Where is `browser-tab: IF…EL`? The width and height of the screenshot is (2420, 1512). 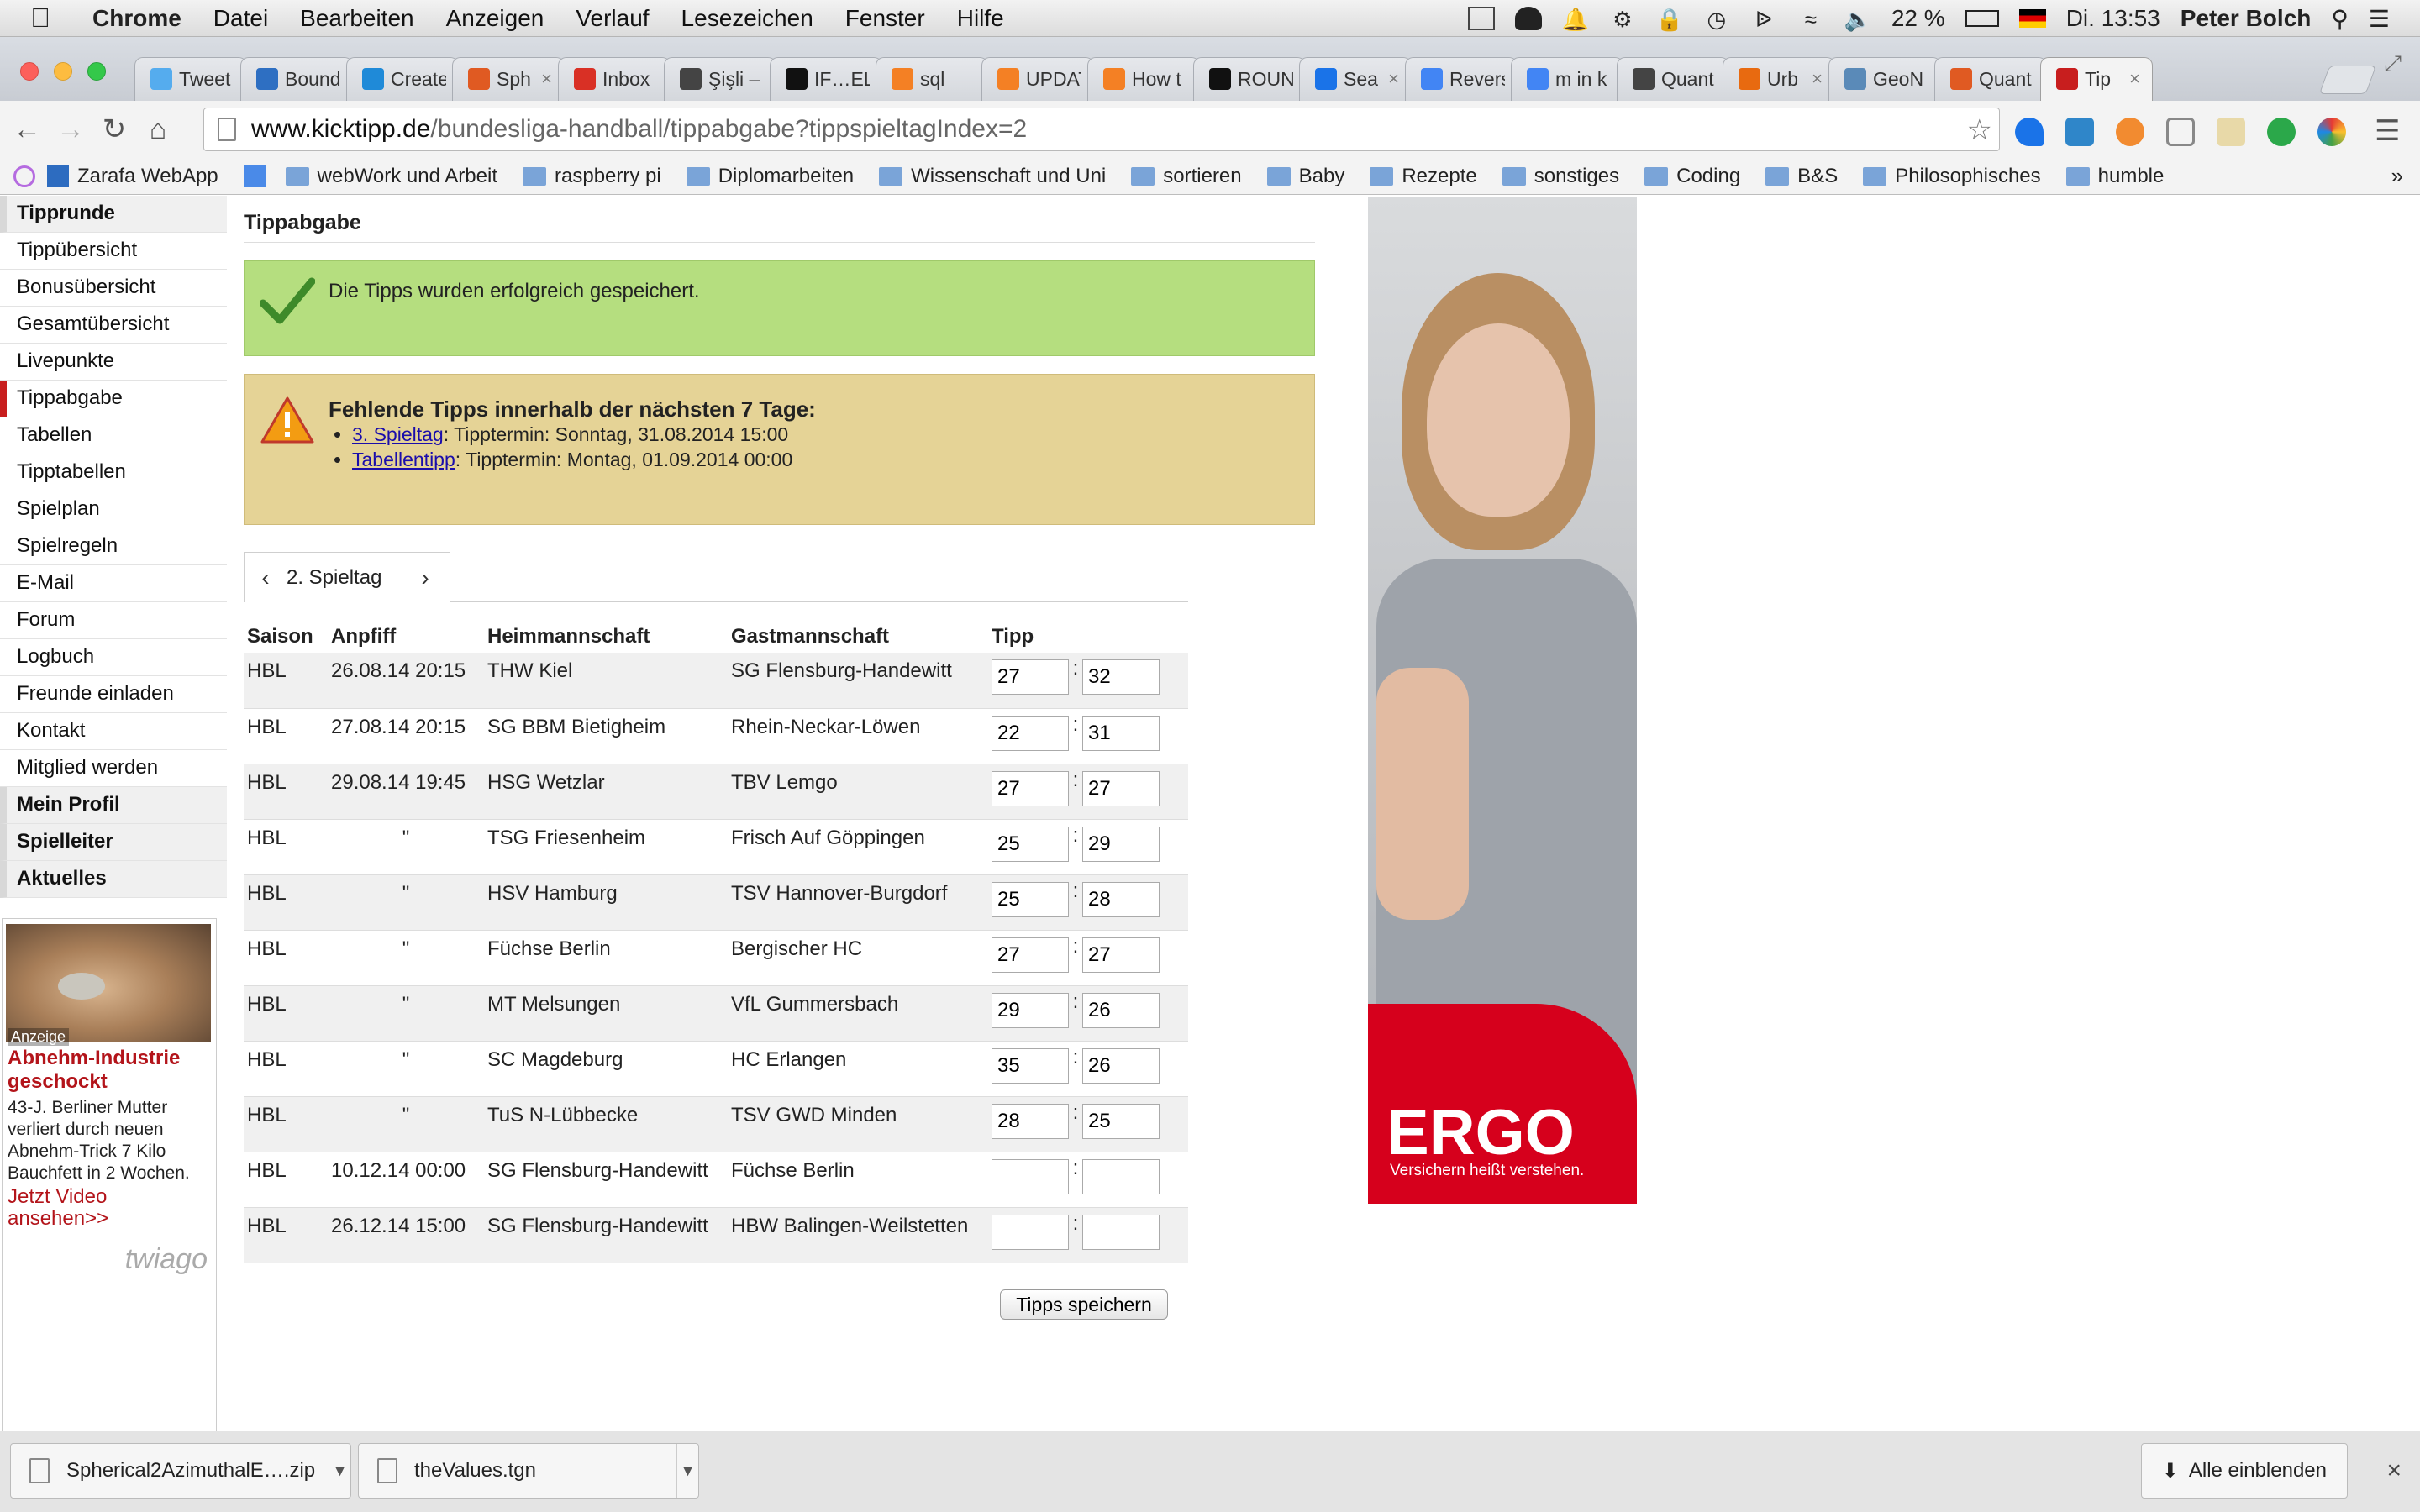
browser-tab: IF…EL is located at coordinates (826, 79).